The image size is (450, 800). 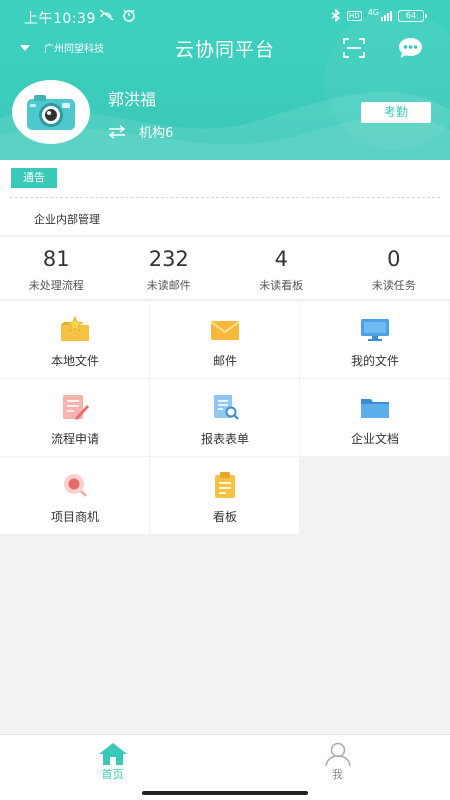 What do you see at coordinates (60, 19) in the screenshot?
I see `status-time: 上午10:39` at bounding box center [60, 19].